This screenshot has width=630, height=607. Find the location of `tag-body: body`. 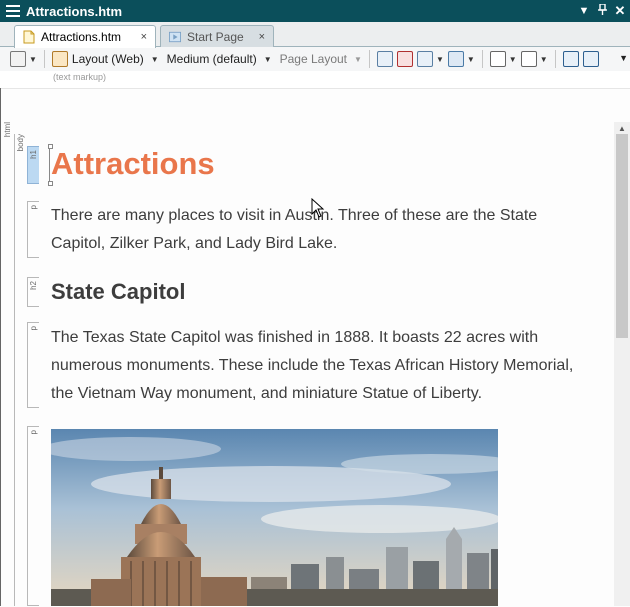

tag-body: body is located at coordinates (20, 142).